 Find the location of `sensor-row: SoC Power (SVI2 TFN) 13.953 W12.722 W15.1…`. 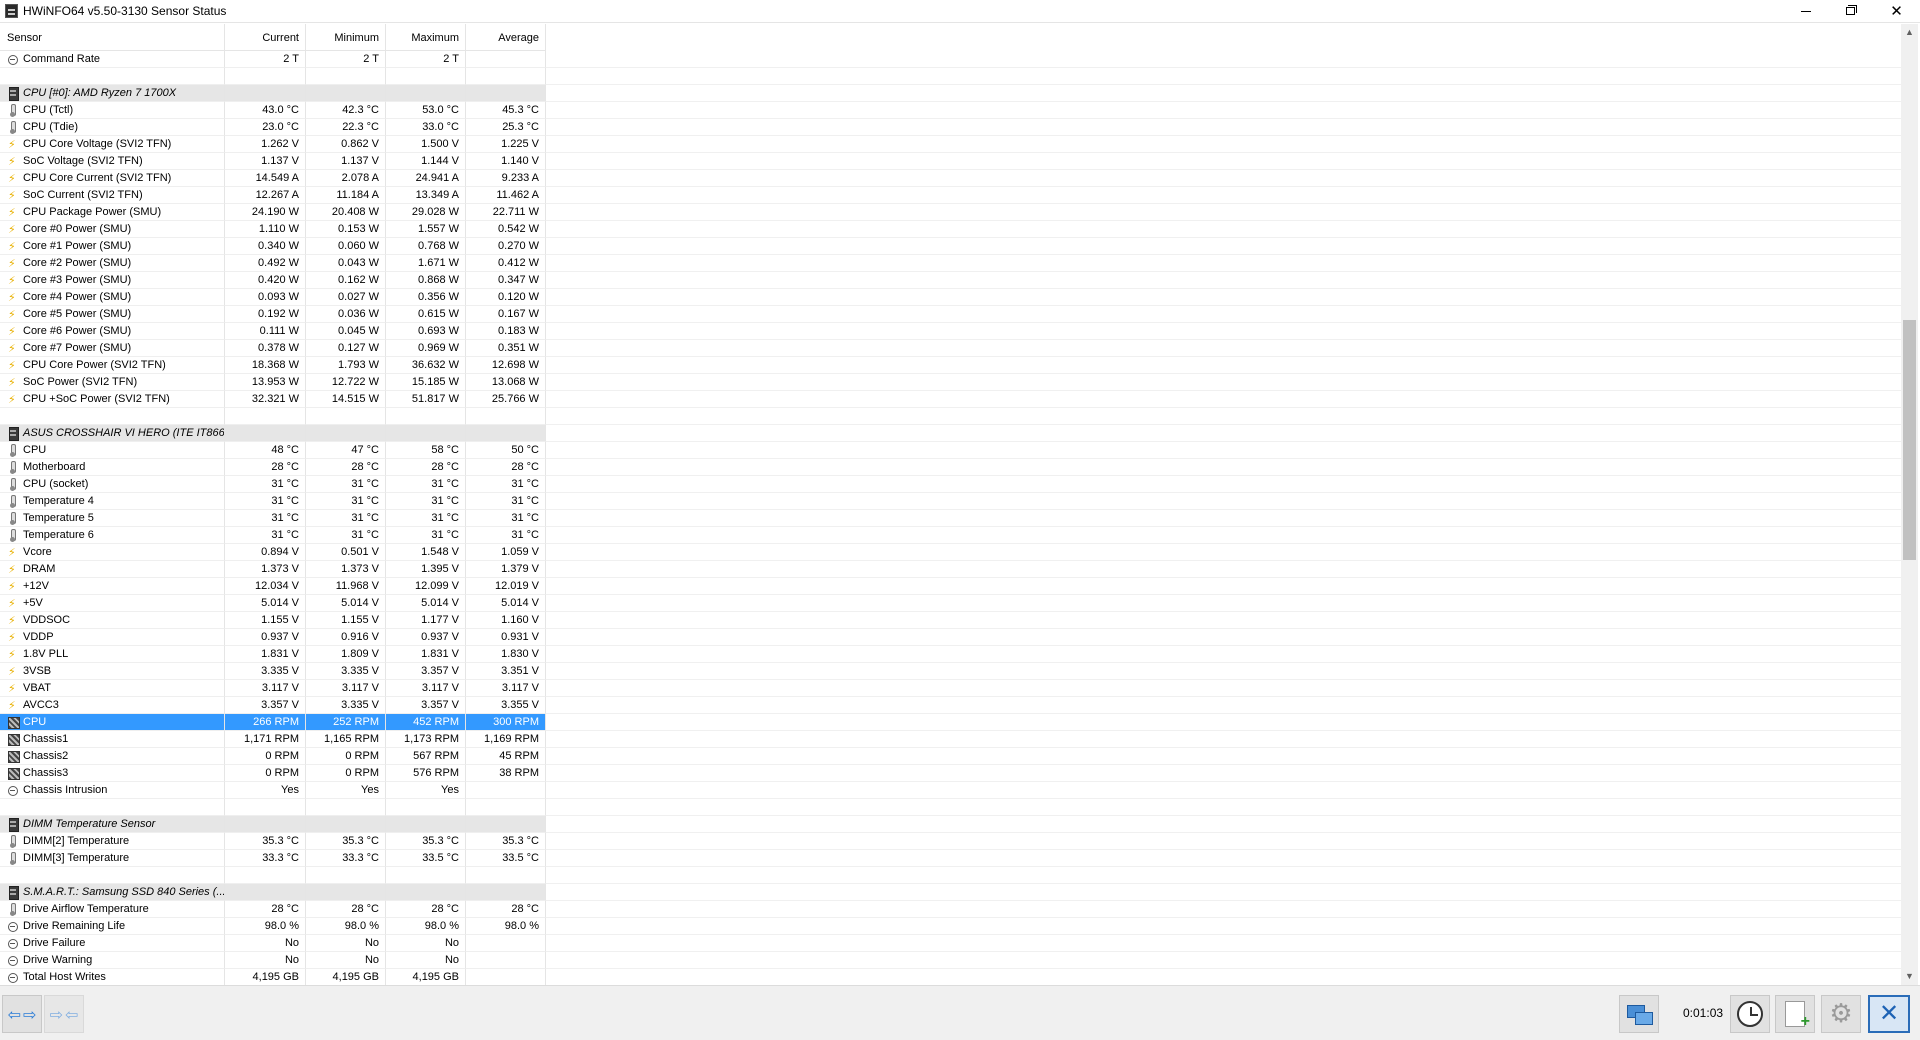

sensor-row: SoC Power (SVI2 TFN) 13.953 W12.722 W15.1… is located at coordinates (273, 382).